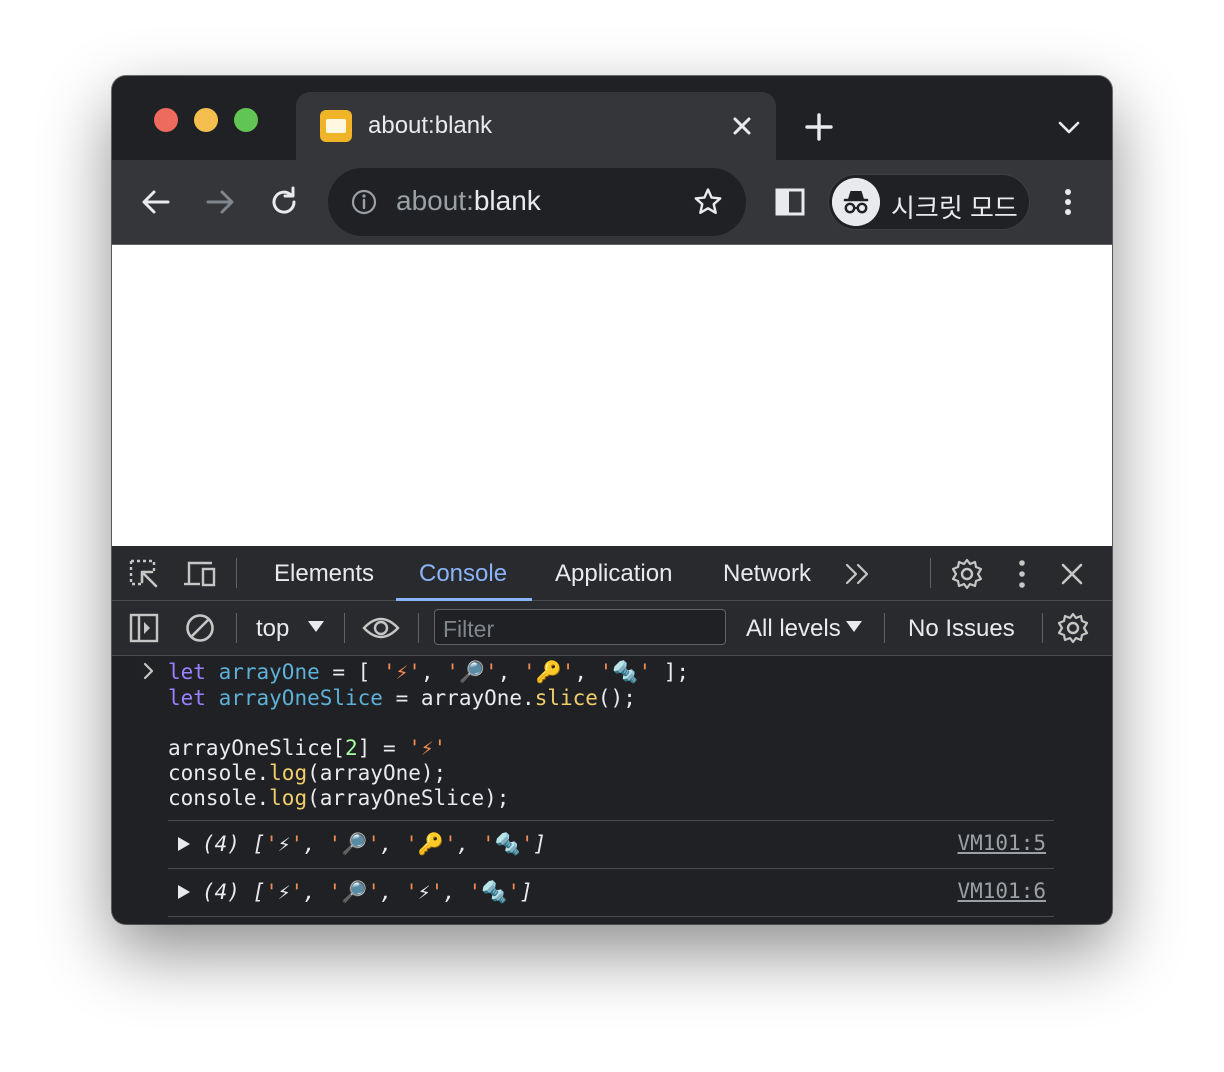  What do you see at coordinates (790, 202) in the screenshot?
I see `side-panel-icon` at bounding box center [790, 202].